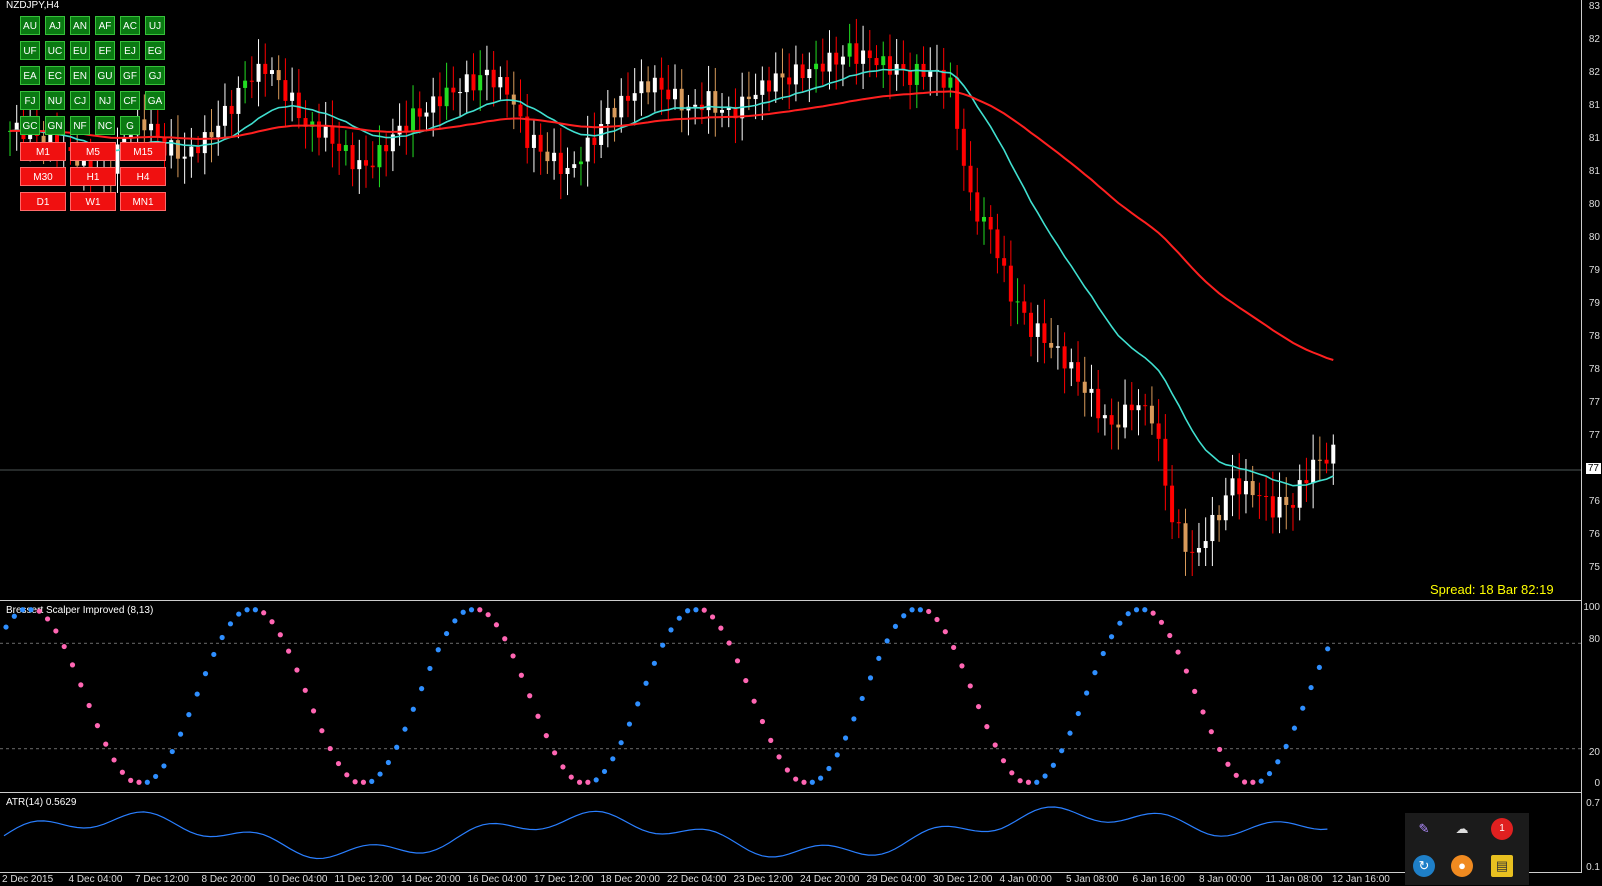 The height and width of the screenshot is (886, 1602). I want to click on symbol-button-gj: GJ, so click(155, 75).